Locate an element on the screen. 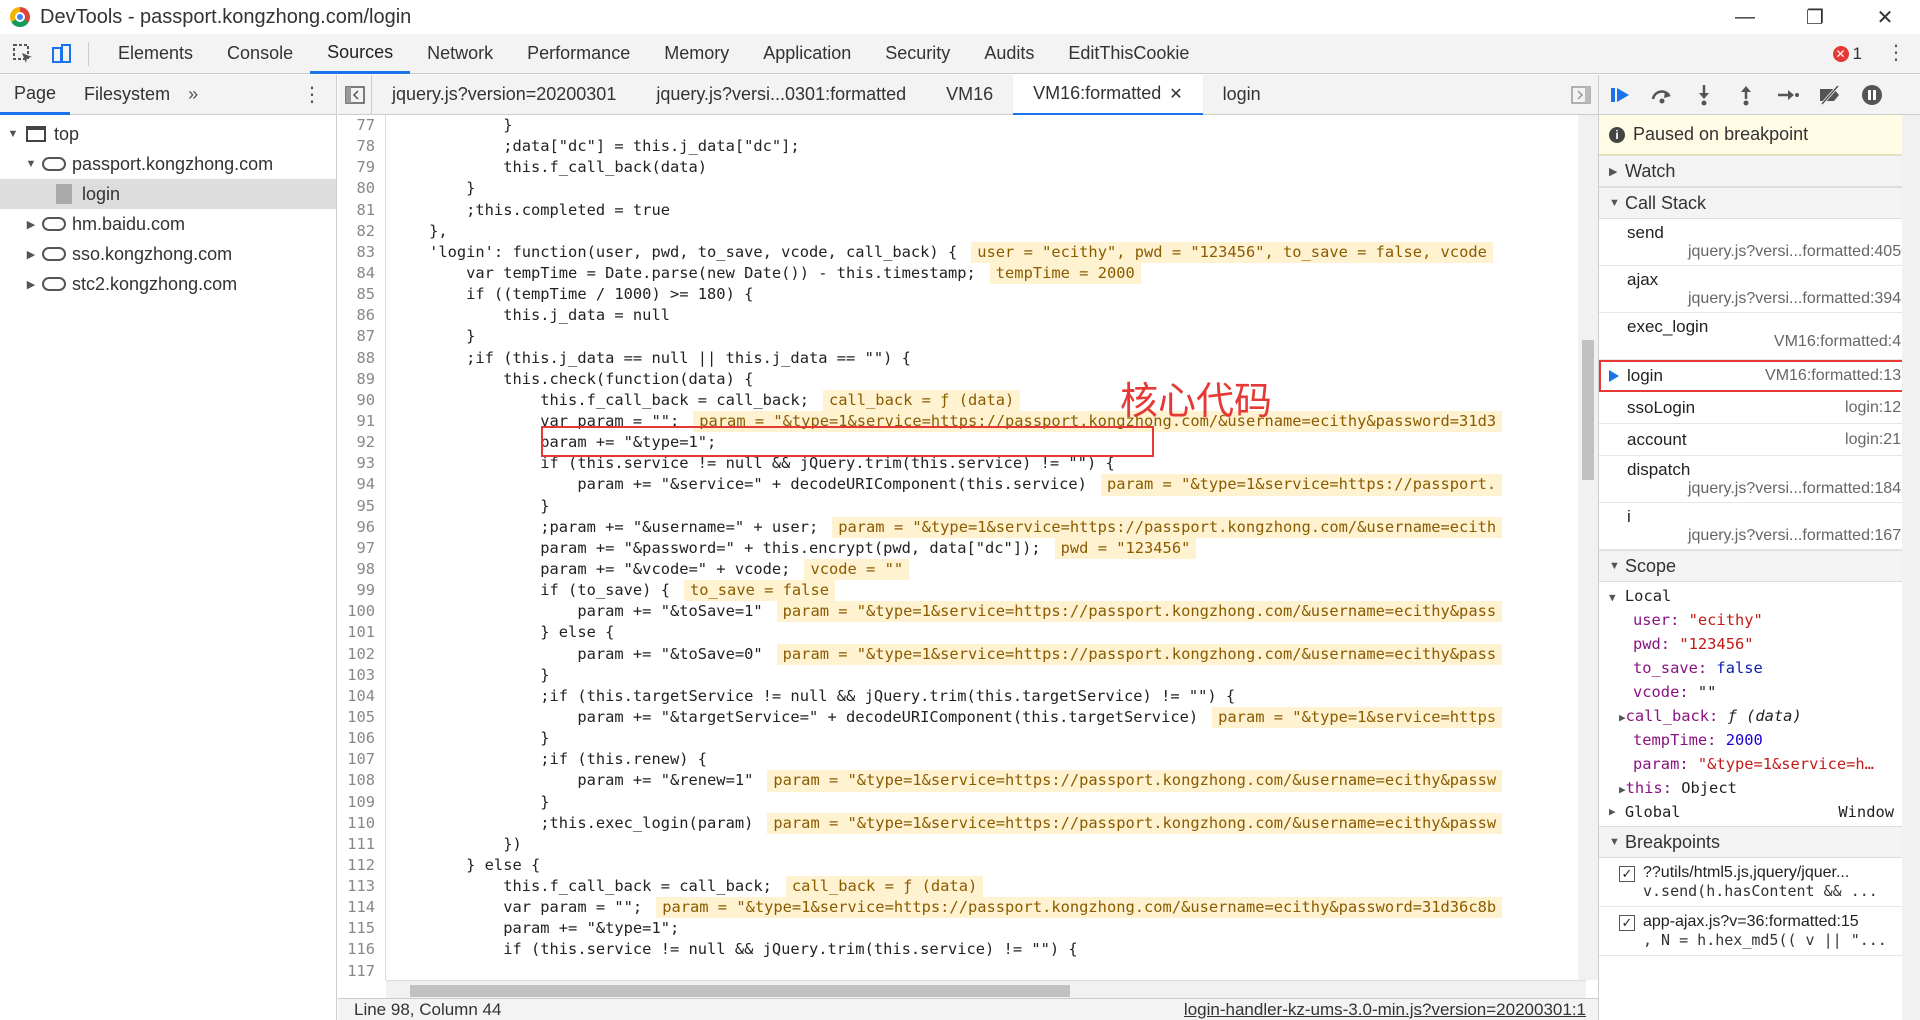 This screenshot has width=1920, height=1020. code-line: 101 } else { is located at coordinates (968, 633).